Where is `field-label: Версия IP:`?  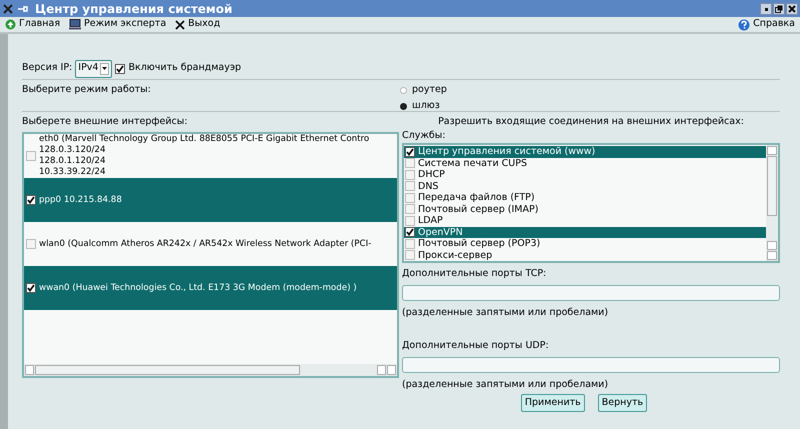
field-label: Версия IP: is located at coordinates (47, 68).